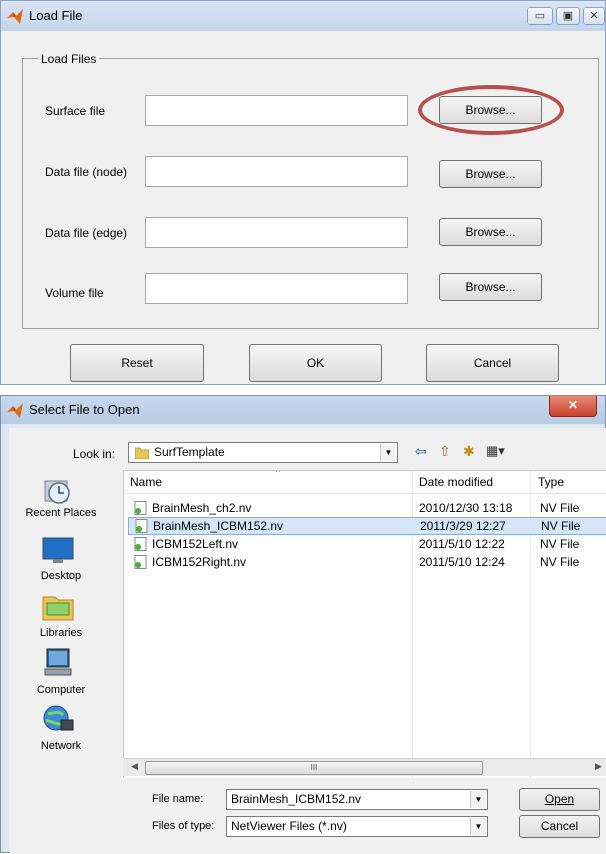  Describe the element at coordinates (276, 288) in the screenshot. I see `volume-file-field` at that location.